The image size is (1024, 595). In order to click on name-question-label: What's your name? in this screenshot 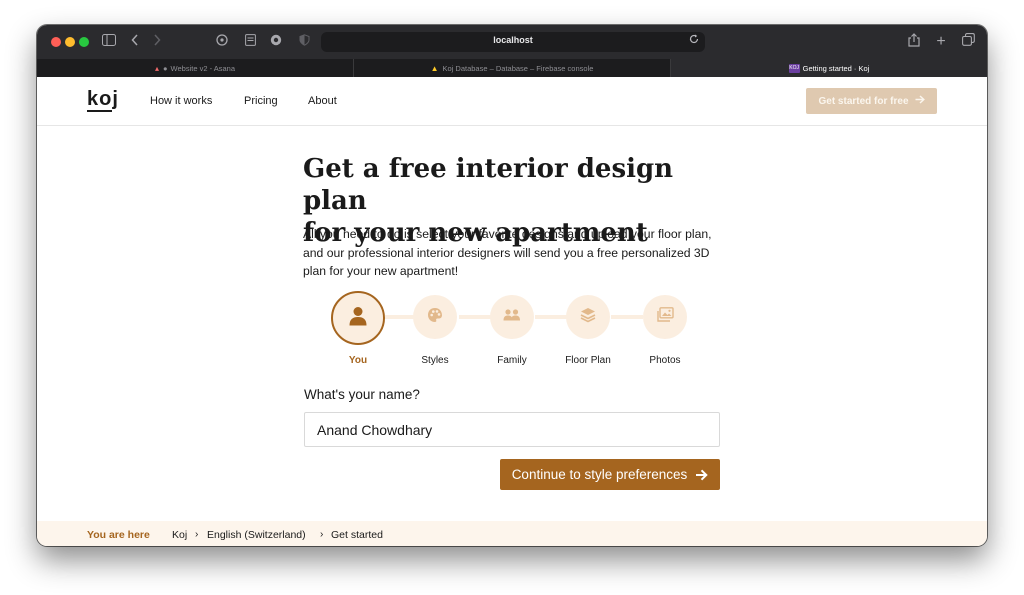, I will do `click(362, 394)`.